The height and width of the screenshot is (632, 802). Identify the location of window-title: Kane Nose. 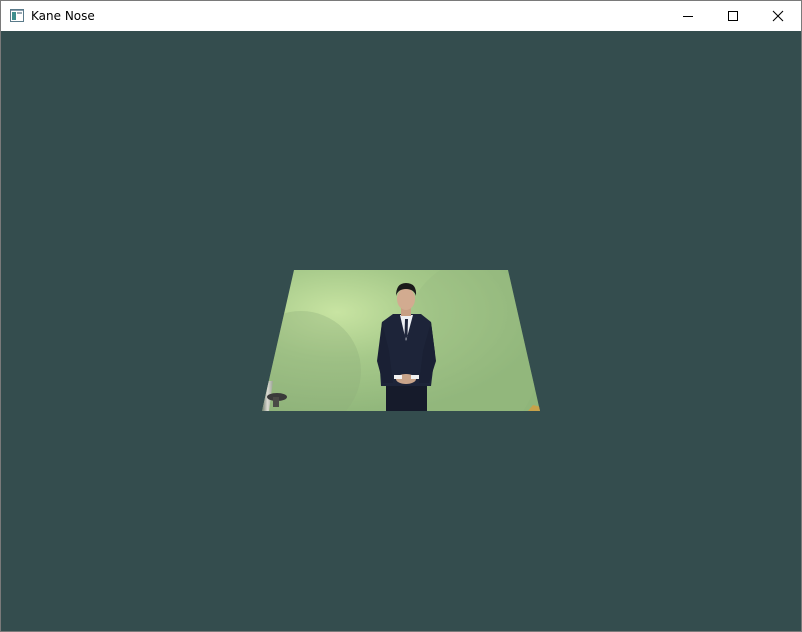
(63, 16).